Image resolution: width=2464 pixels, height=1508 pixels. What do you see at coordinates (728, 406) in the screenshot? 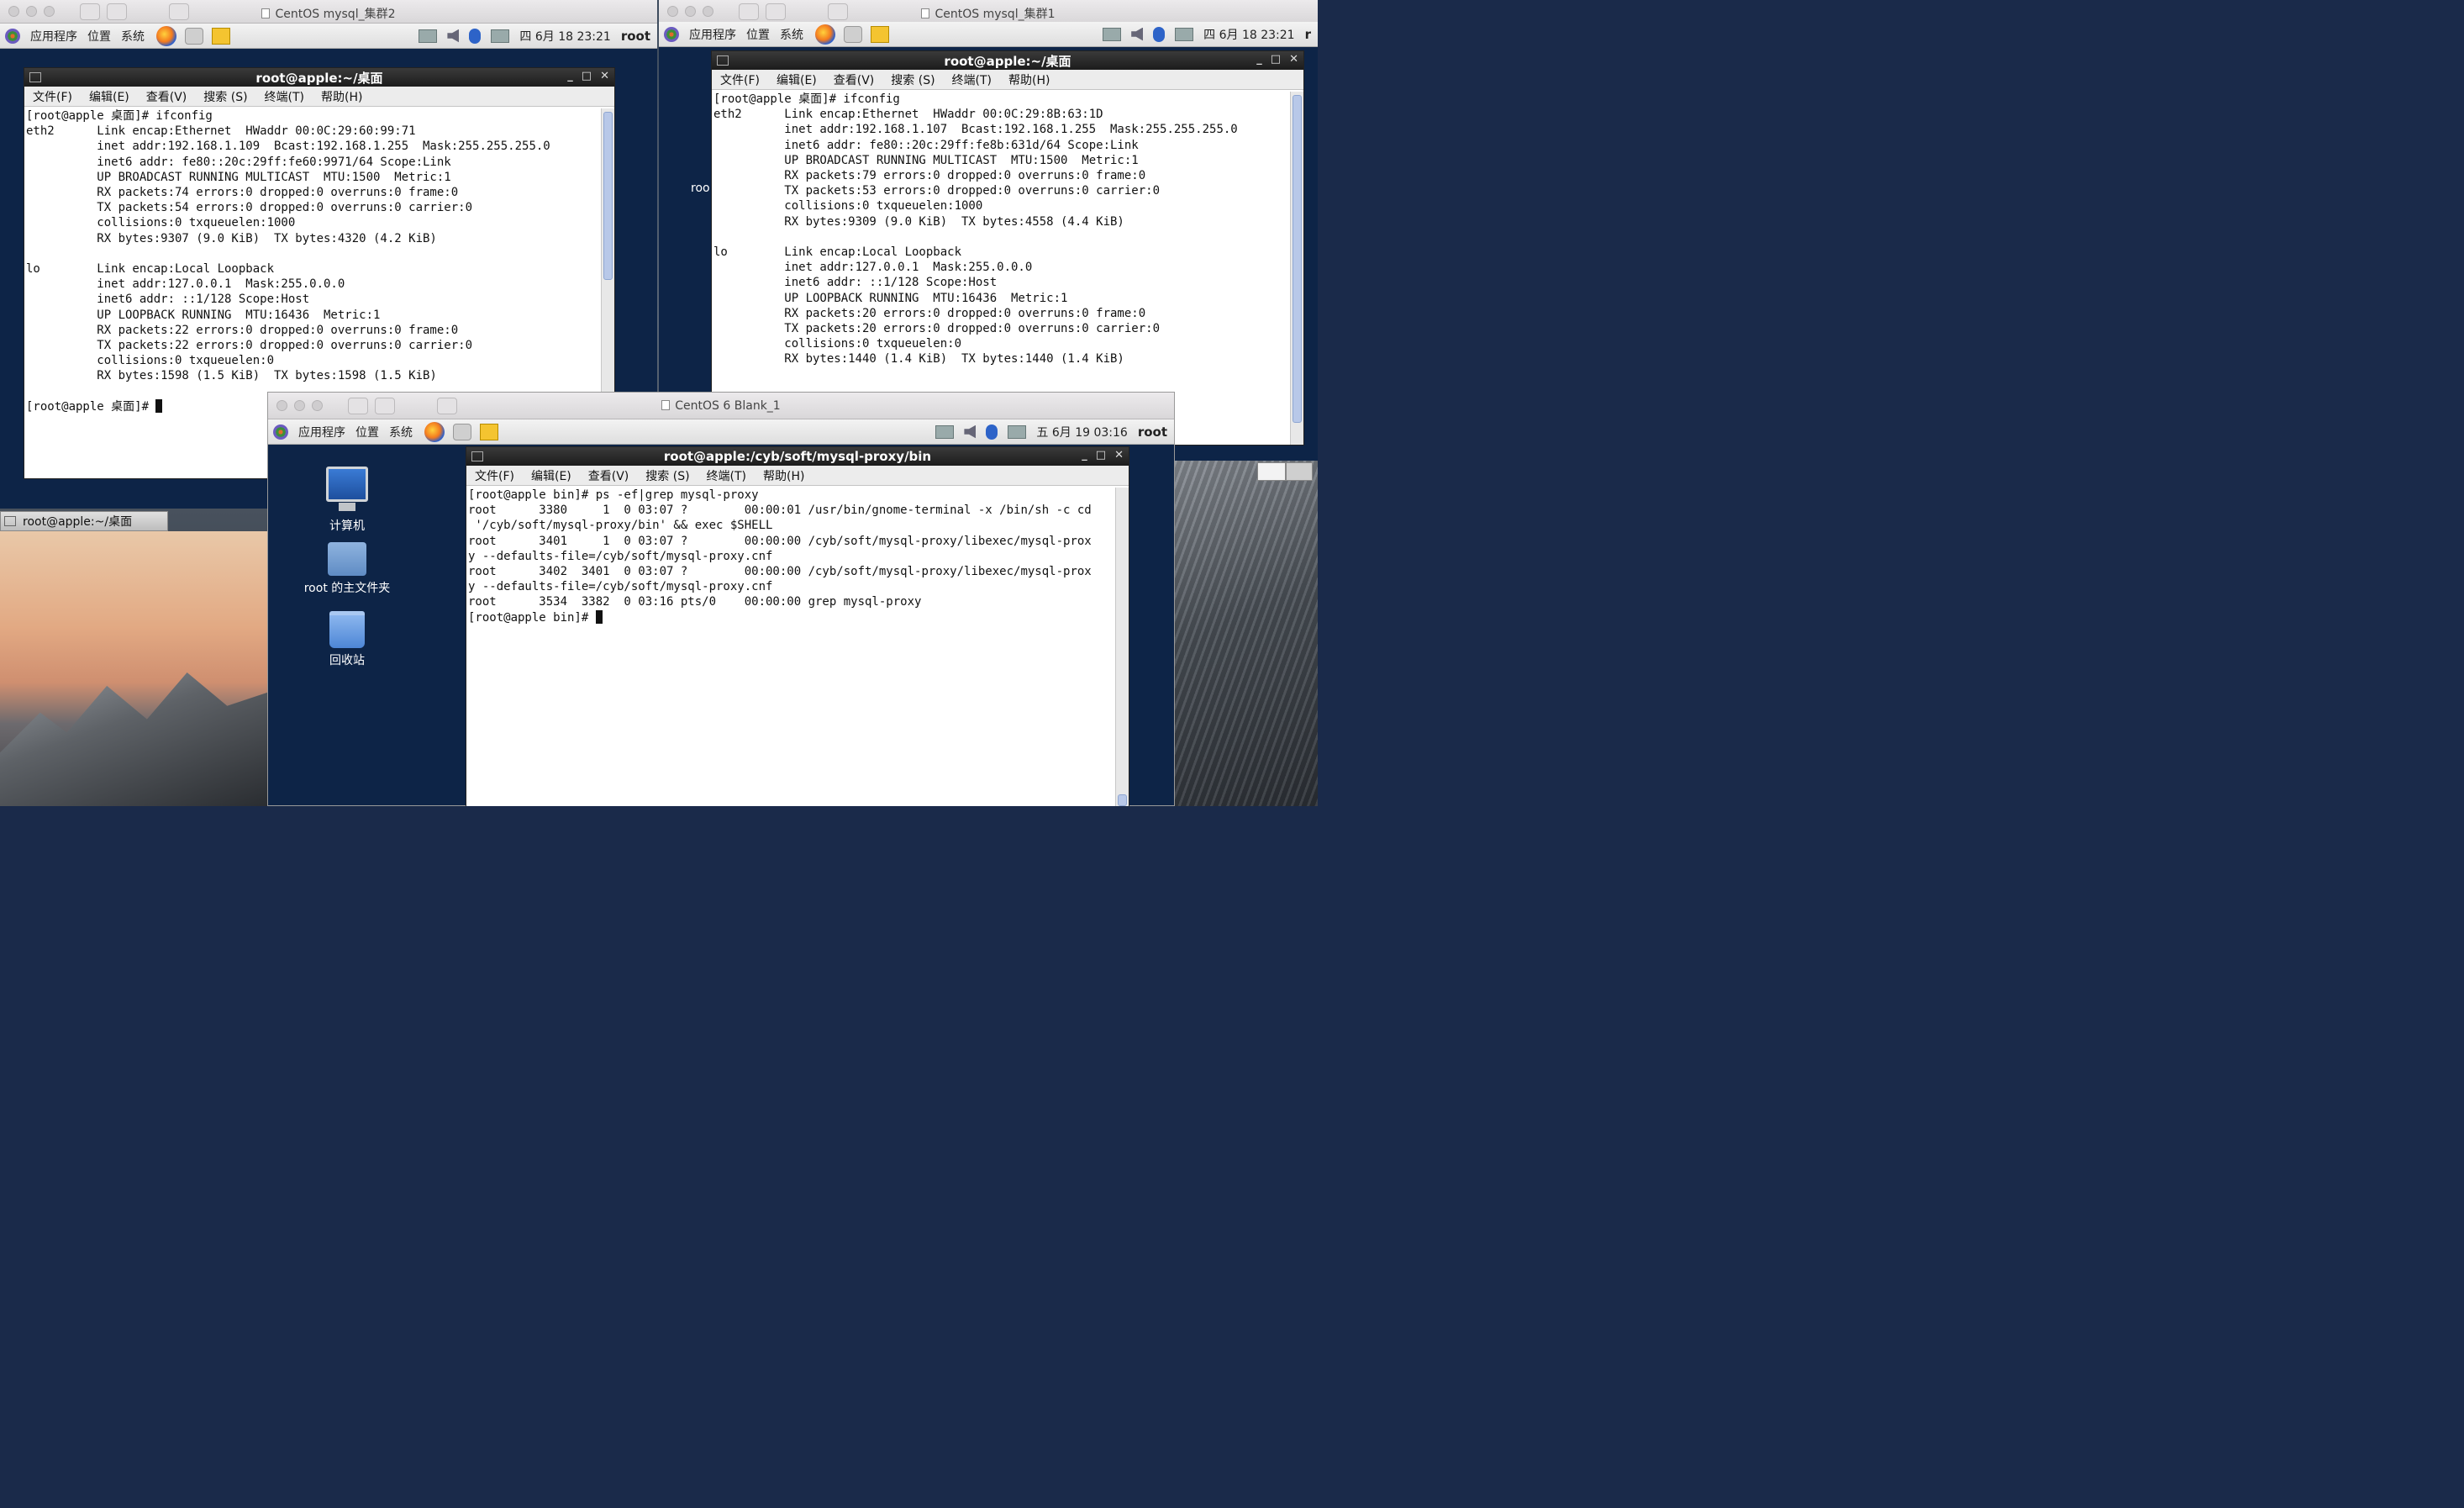
I see `vm-title: CentOS 6 Blank_1` at bounding box center [728, 406].